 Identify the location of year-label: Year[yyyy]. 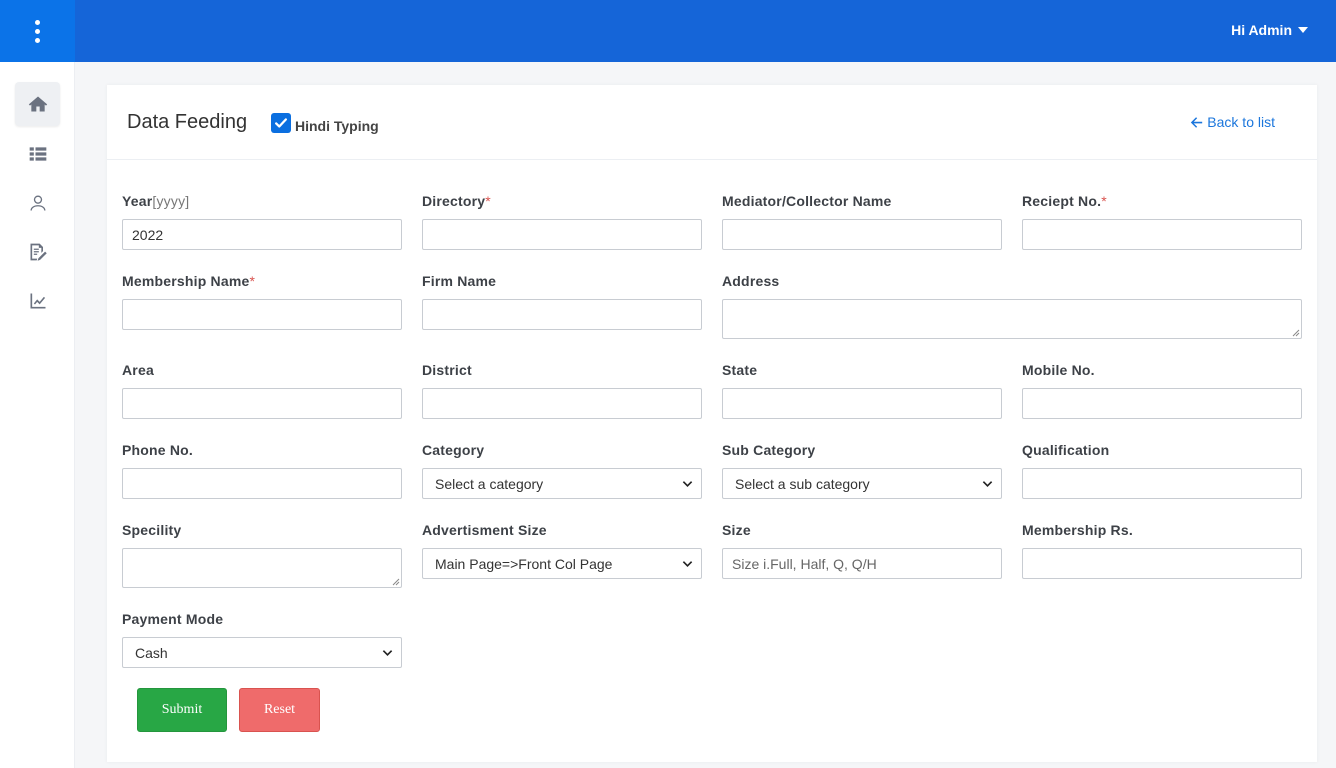
(156, 201).